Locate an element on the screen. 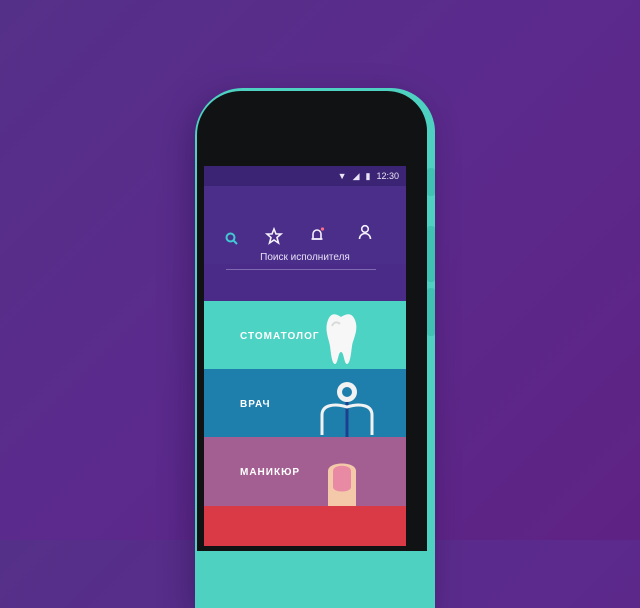  category-dentist: СТОМАТОЛОГ is located at coordinates (305, 339).